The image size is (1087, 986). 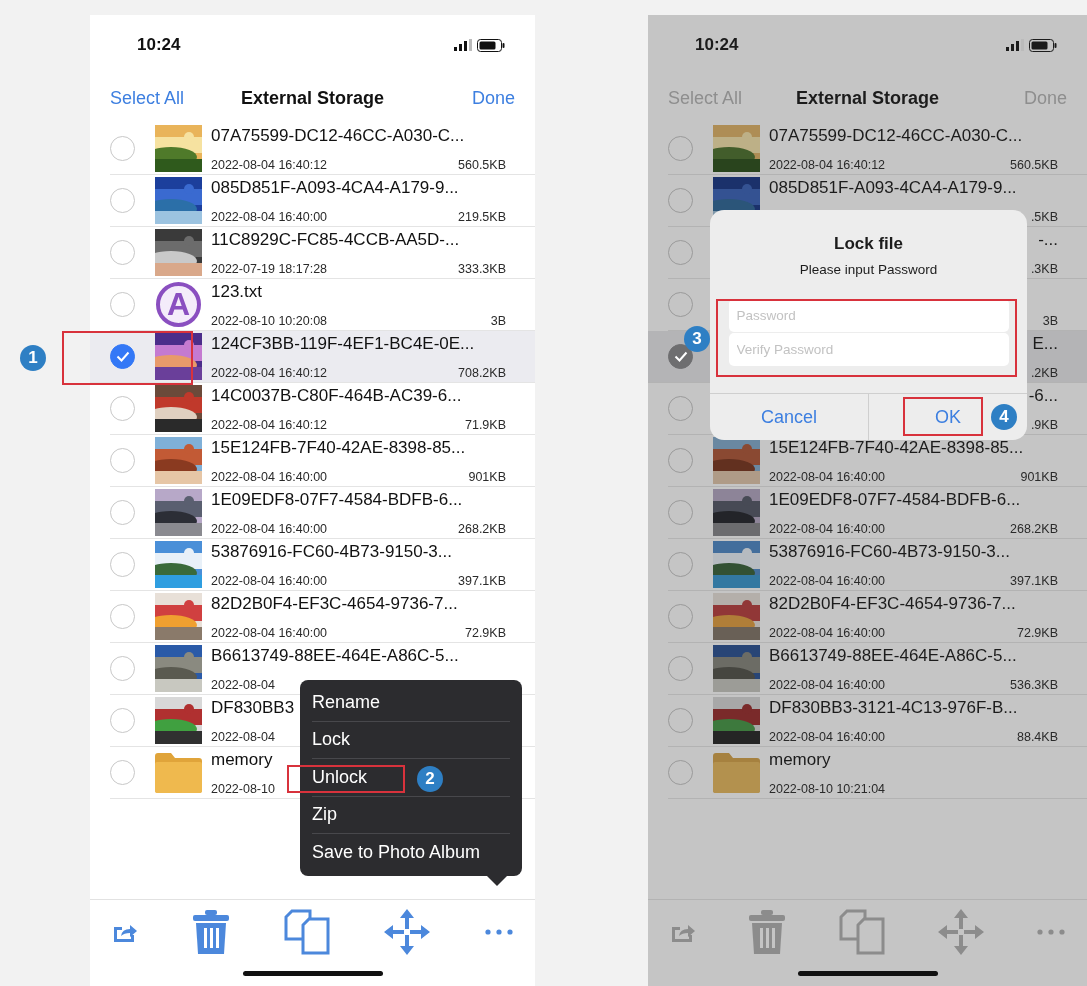 I want to click on password-field: Password, so click(x=868, y=315).